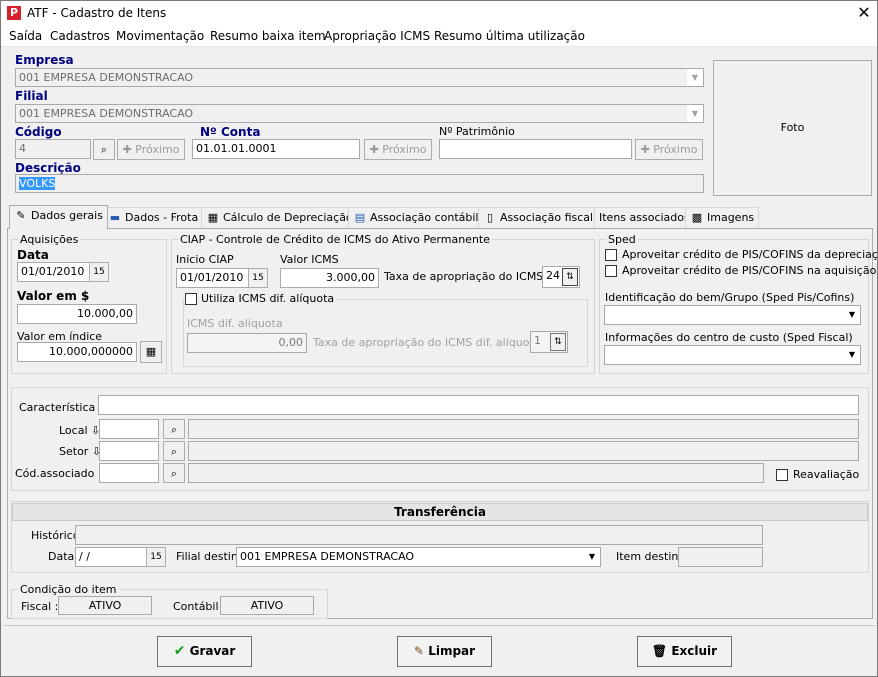 The height and width of the screenshot is (677, 878). Describe the element at coordinates (205, 259) in the screenshot. I see `inicio-ciap-label: Inicio CIAP` at that location.